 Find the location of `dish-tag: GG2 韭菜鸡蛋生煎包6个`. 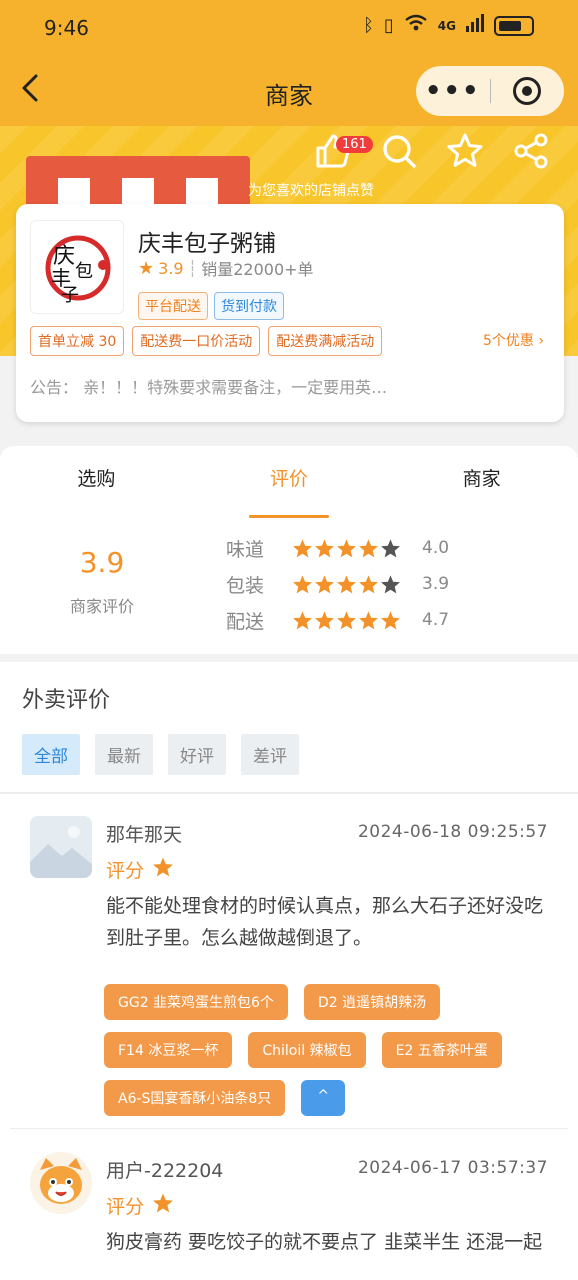

dish-tag: GG2 韭菜鸡蛋生煎包6个 is located at coordinates (196, 1002).